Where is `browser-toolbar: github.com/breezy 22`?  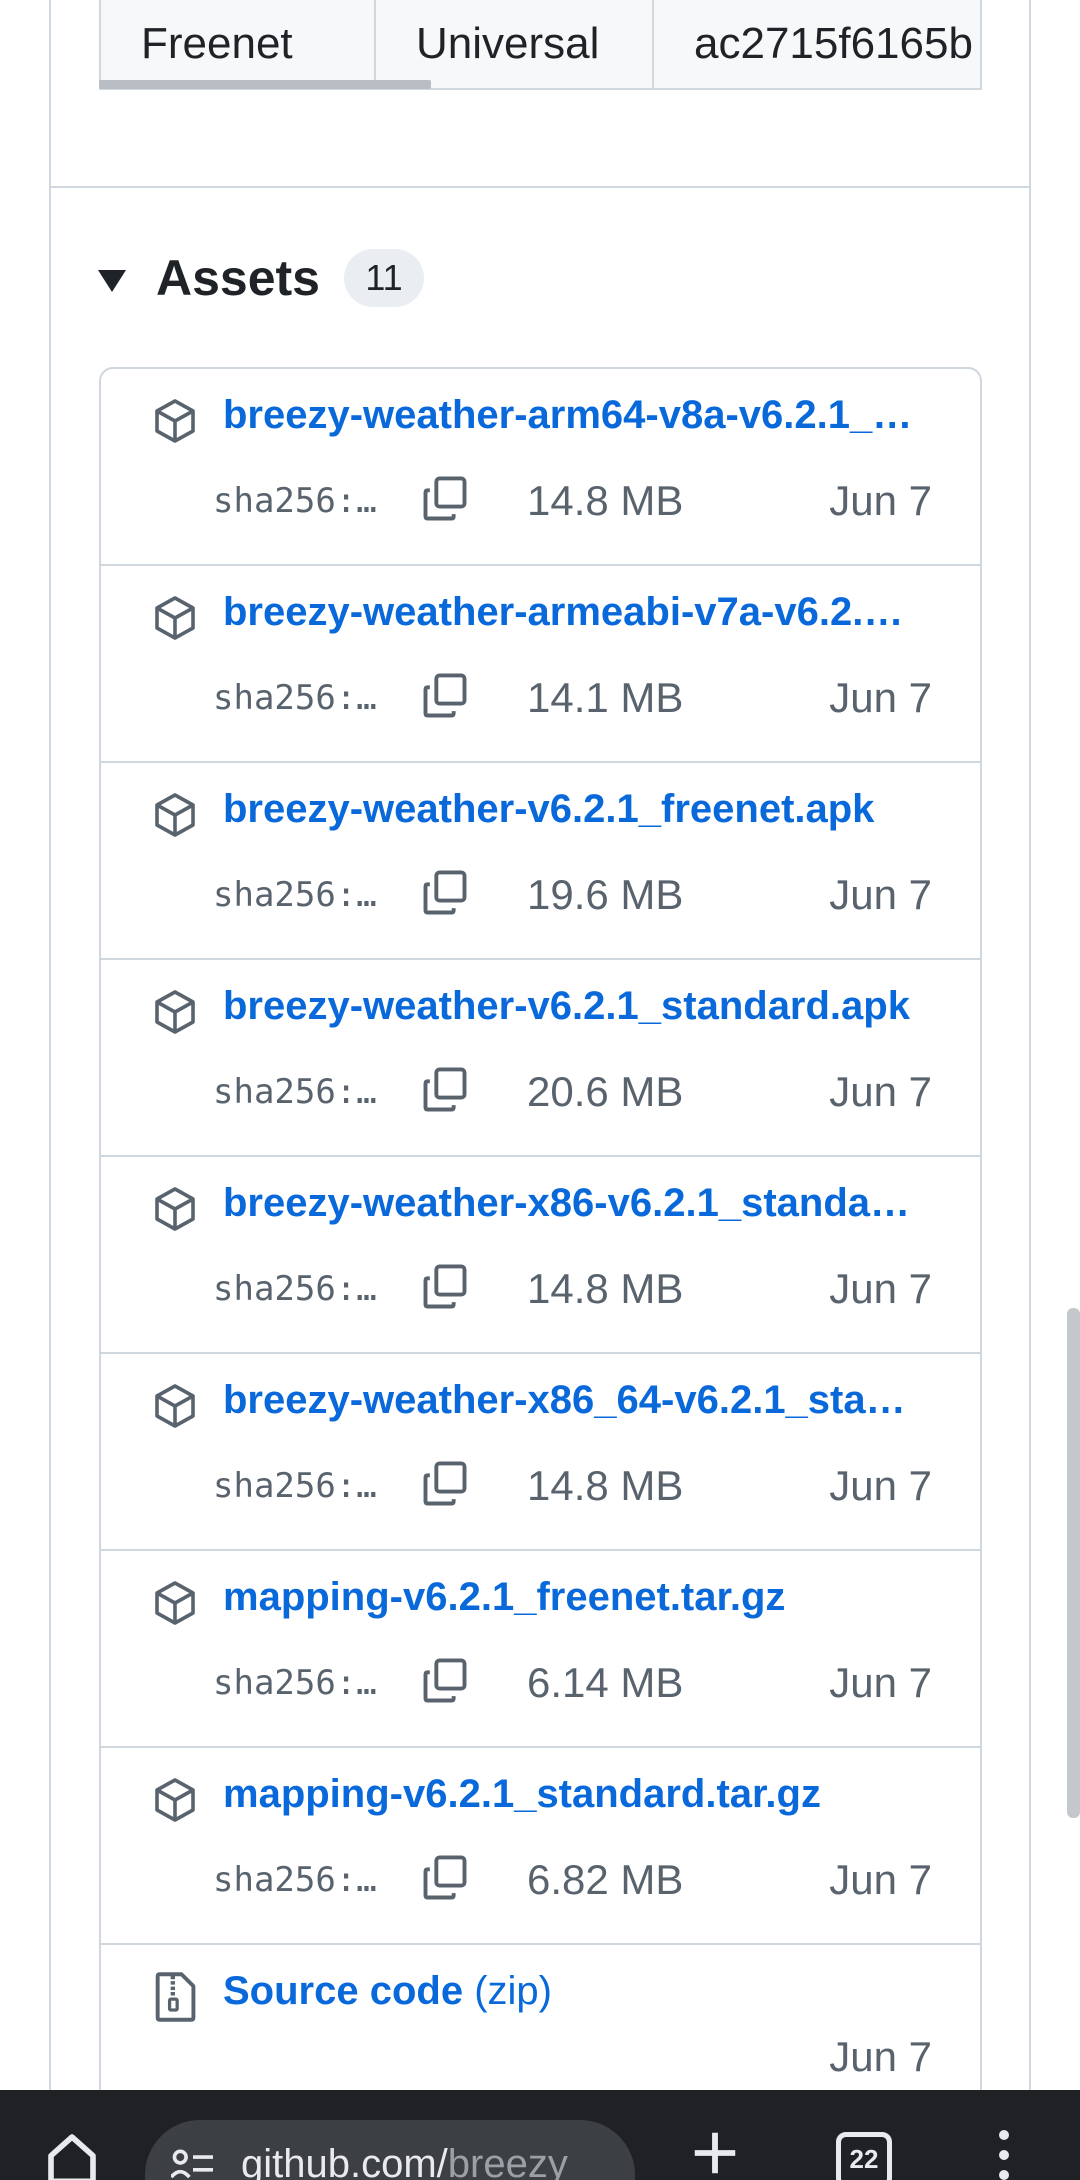
browser-toolbar: github.com/breezy 22 is located at coordinates (540, 2135).